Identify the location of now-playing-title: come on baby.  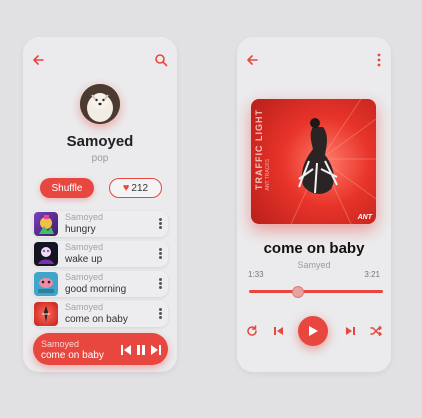
(314, 248).